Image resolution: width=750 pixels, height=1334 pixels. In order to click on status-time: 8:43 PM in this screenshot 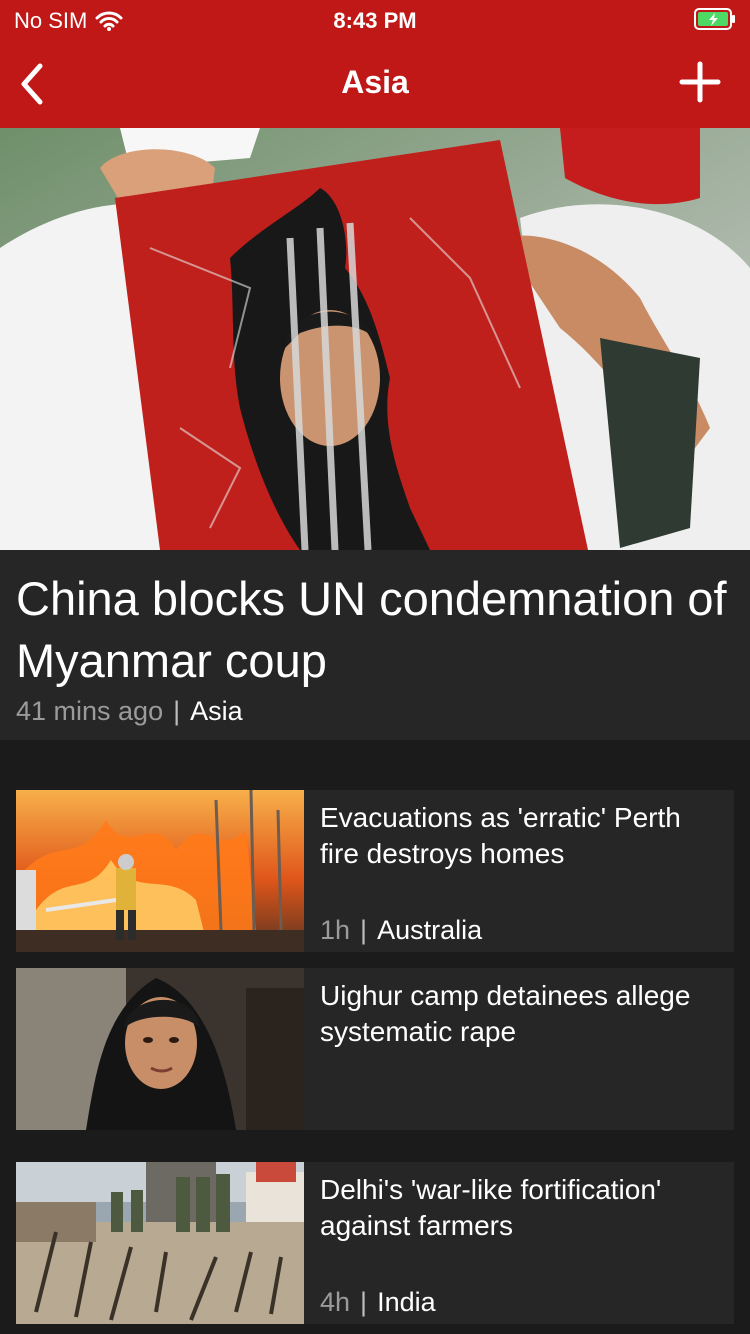, I will do `click(375, 20)`.